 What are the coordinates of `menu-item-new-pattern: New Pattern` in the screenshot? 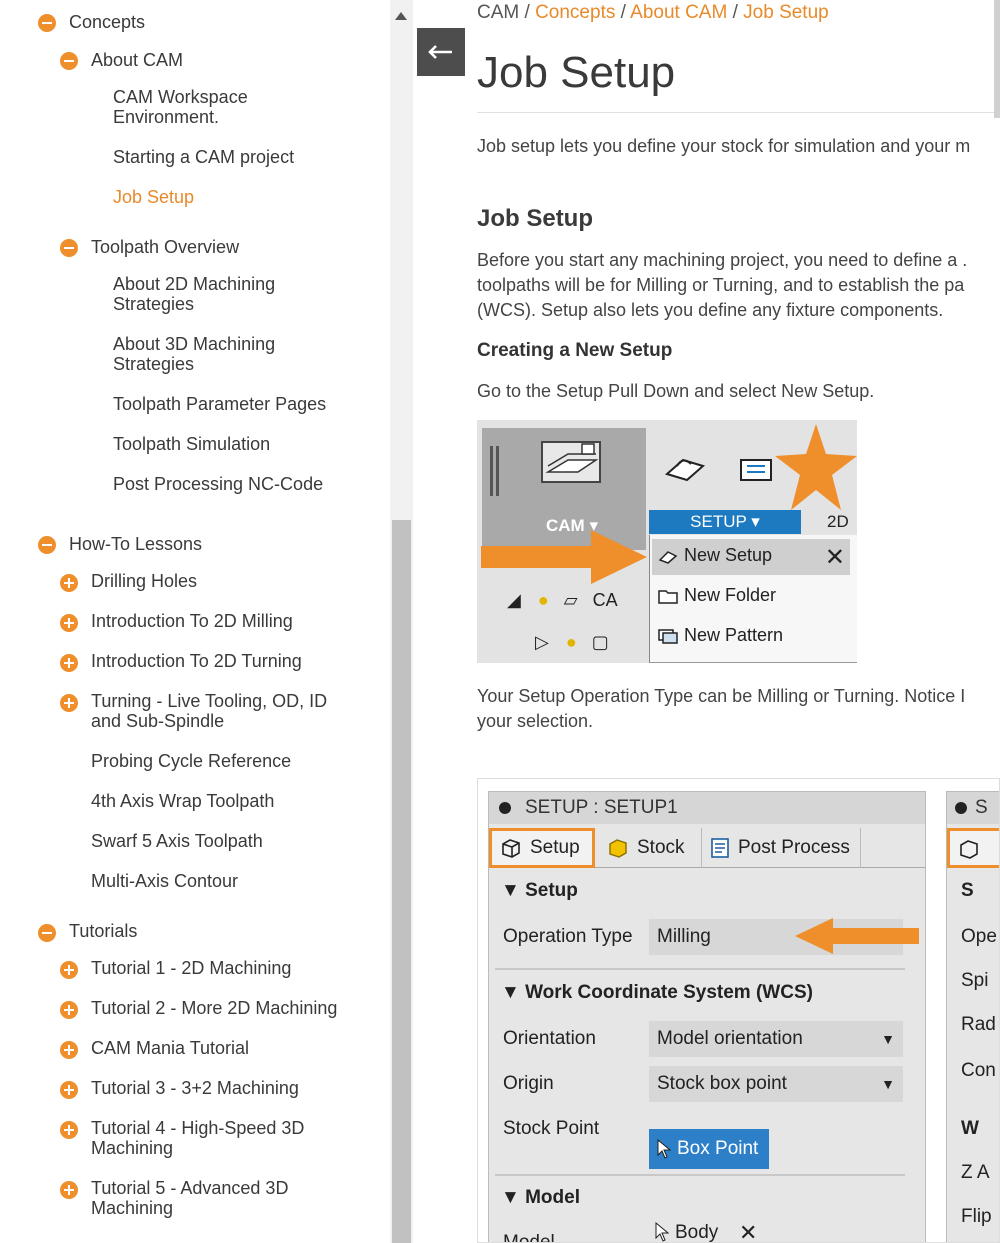 It's located at (720, 635).